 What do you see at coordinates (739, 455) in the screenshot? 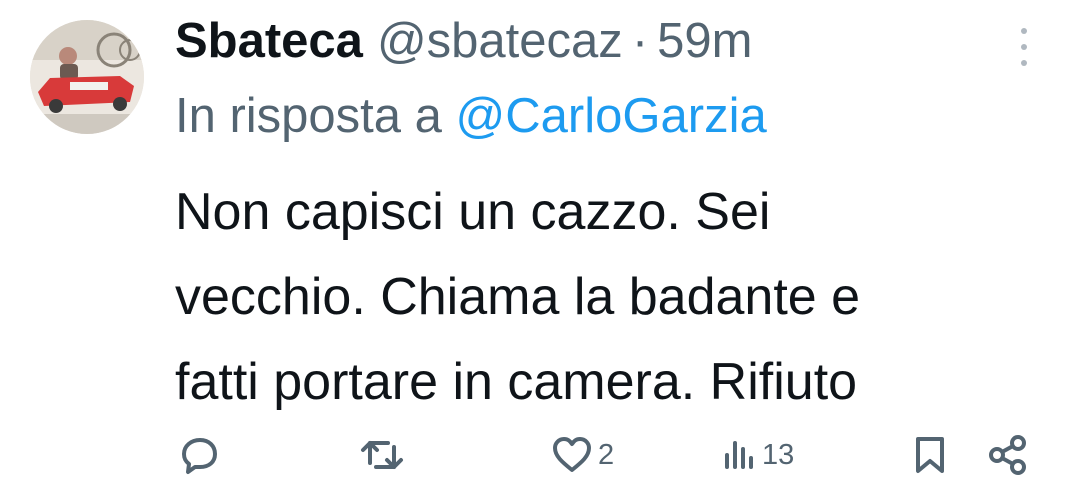
I see `views-icon` at bounding box center [739, 455].